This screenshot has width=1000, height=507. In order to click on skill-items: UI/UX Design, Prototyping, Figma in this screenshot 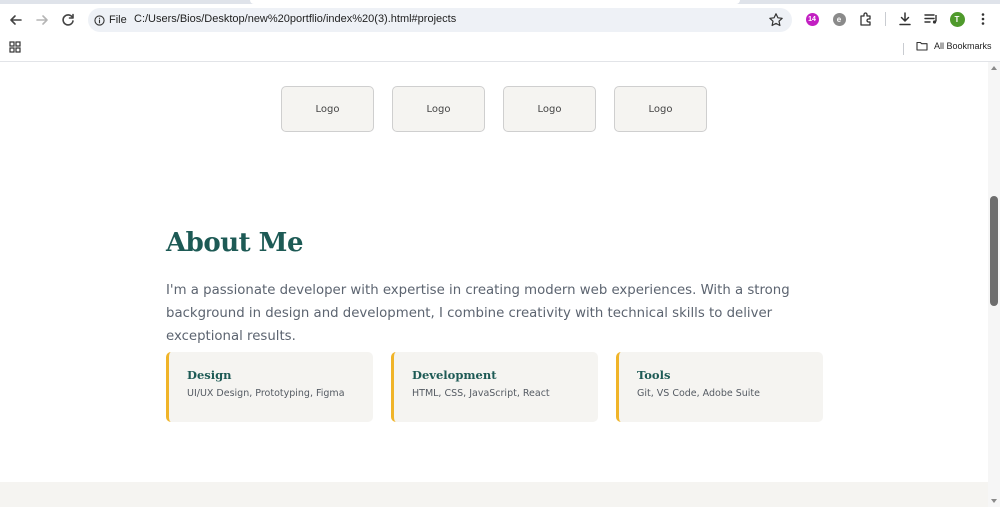, I will do `click(266, 393)`.